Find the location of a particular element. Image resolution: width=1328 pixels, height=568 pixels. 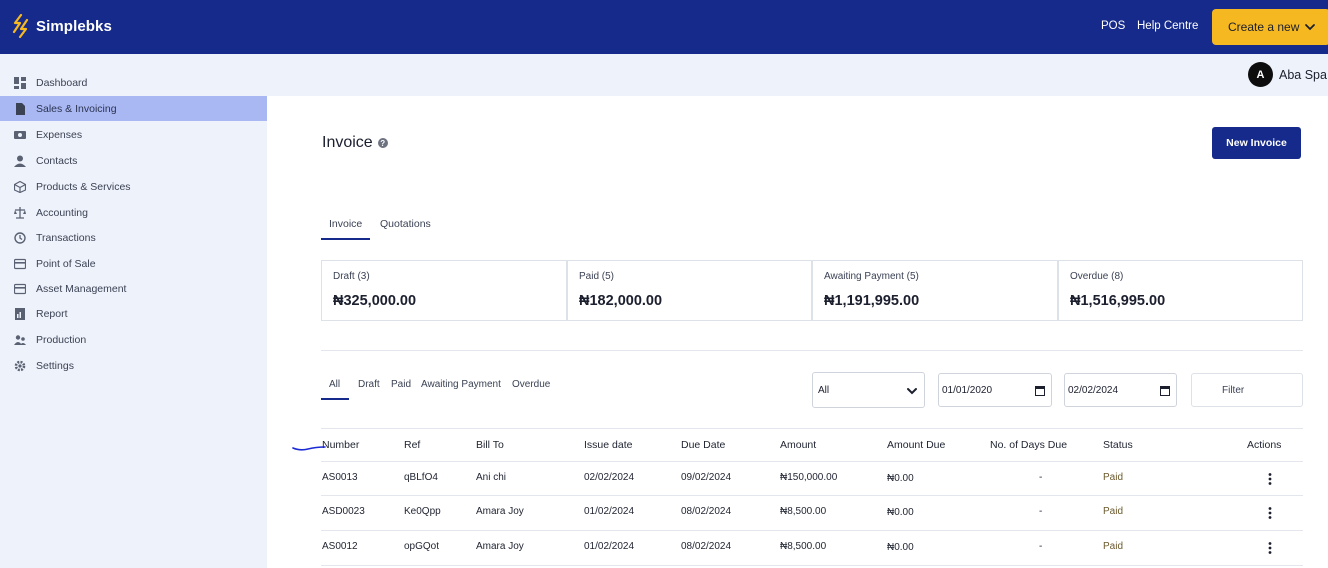

sidebar-item-dashboard: Dashboard is located at coordinates (133, 82).